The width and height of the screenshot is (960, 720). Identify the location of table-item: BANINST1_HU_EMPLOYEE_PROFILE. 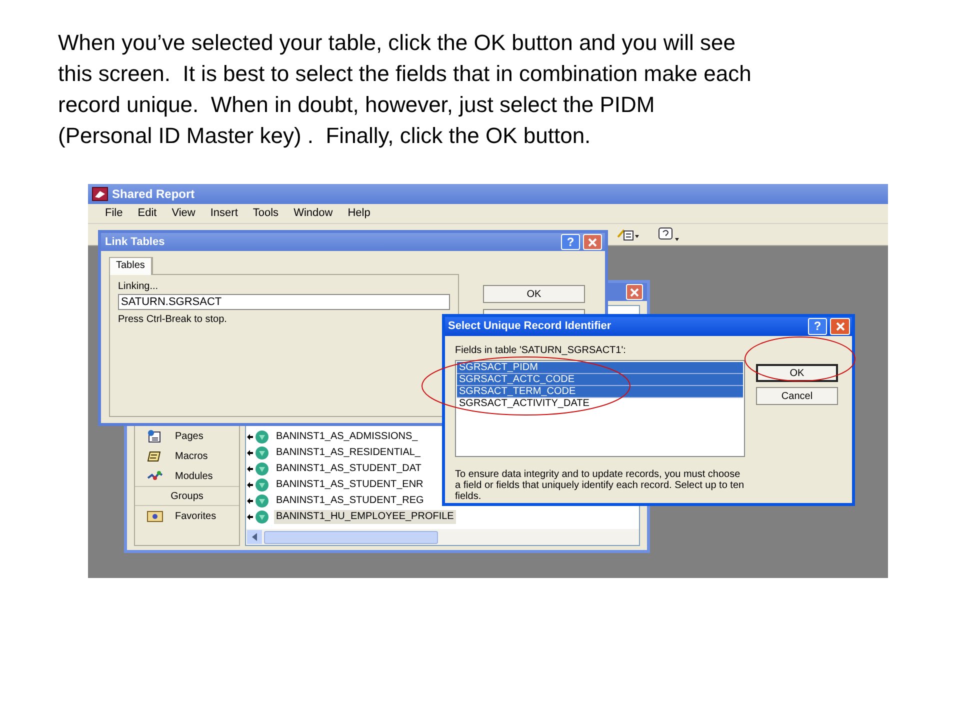
(365, 517).